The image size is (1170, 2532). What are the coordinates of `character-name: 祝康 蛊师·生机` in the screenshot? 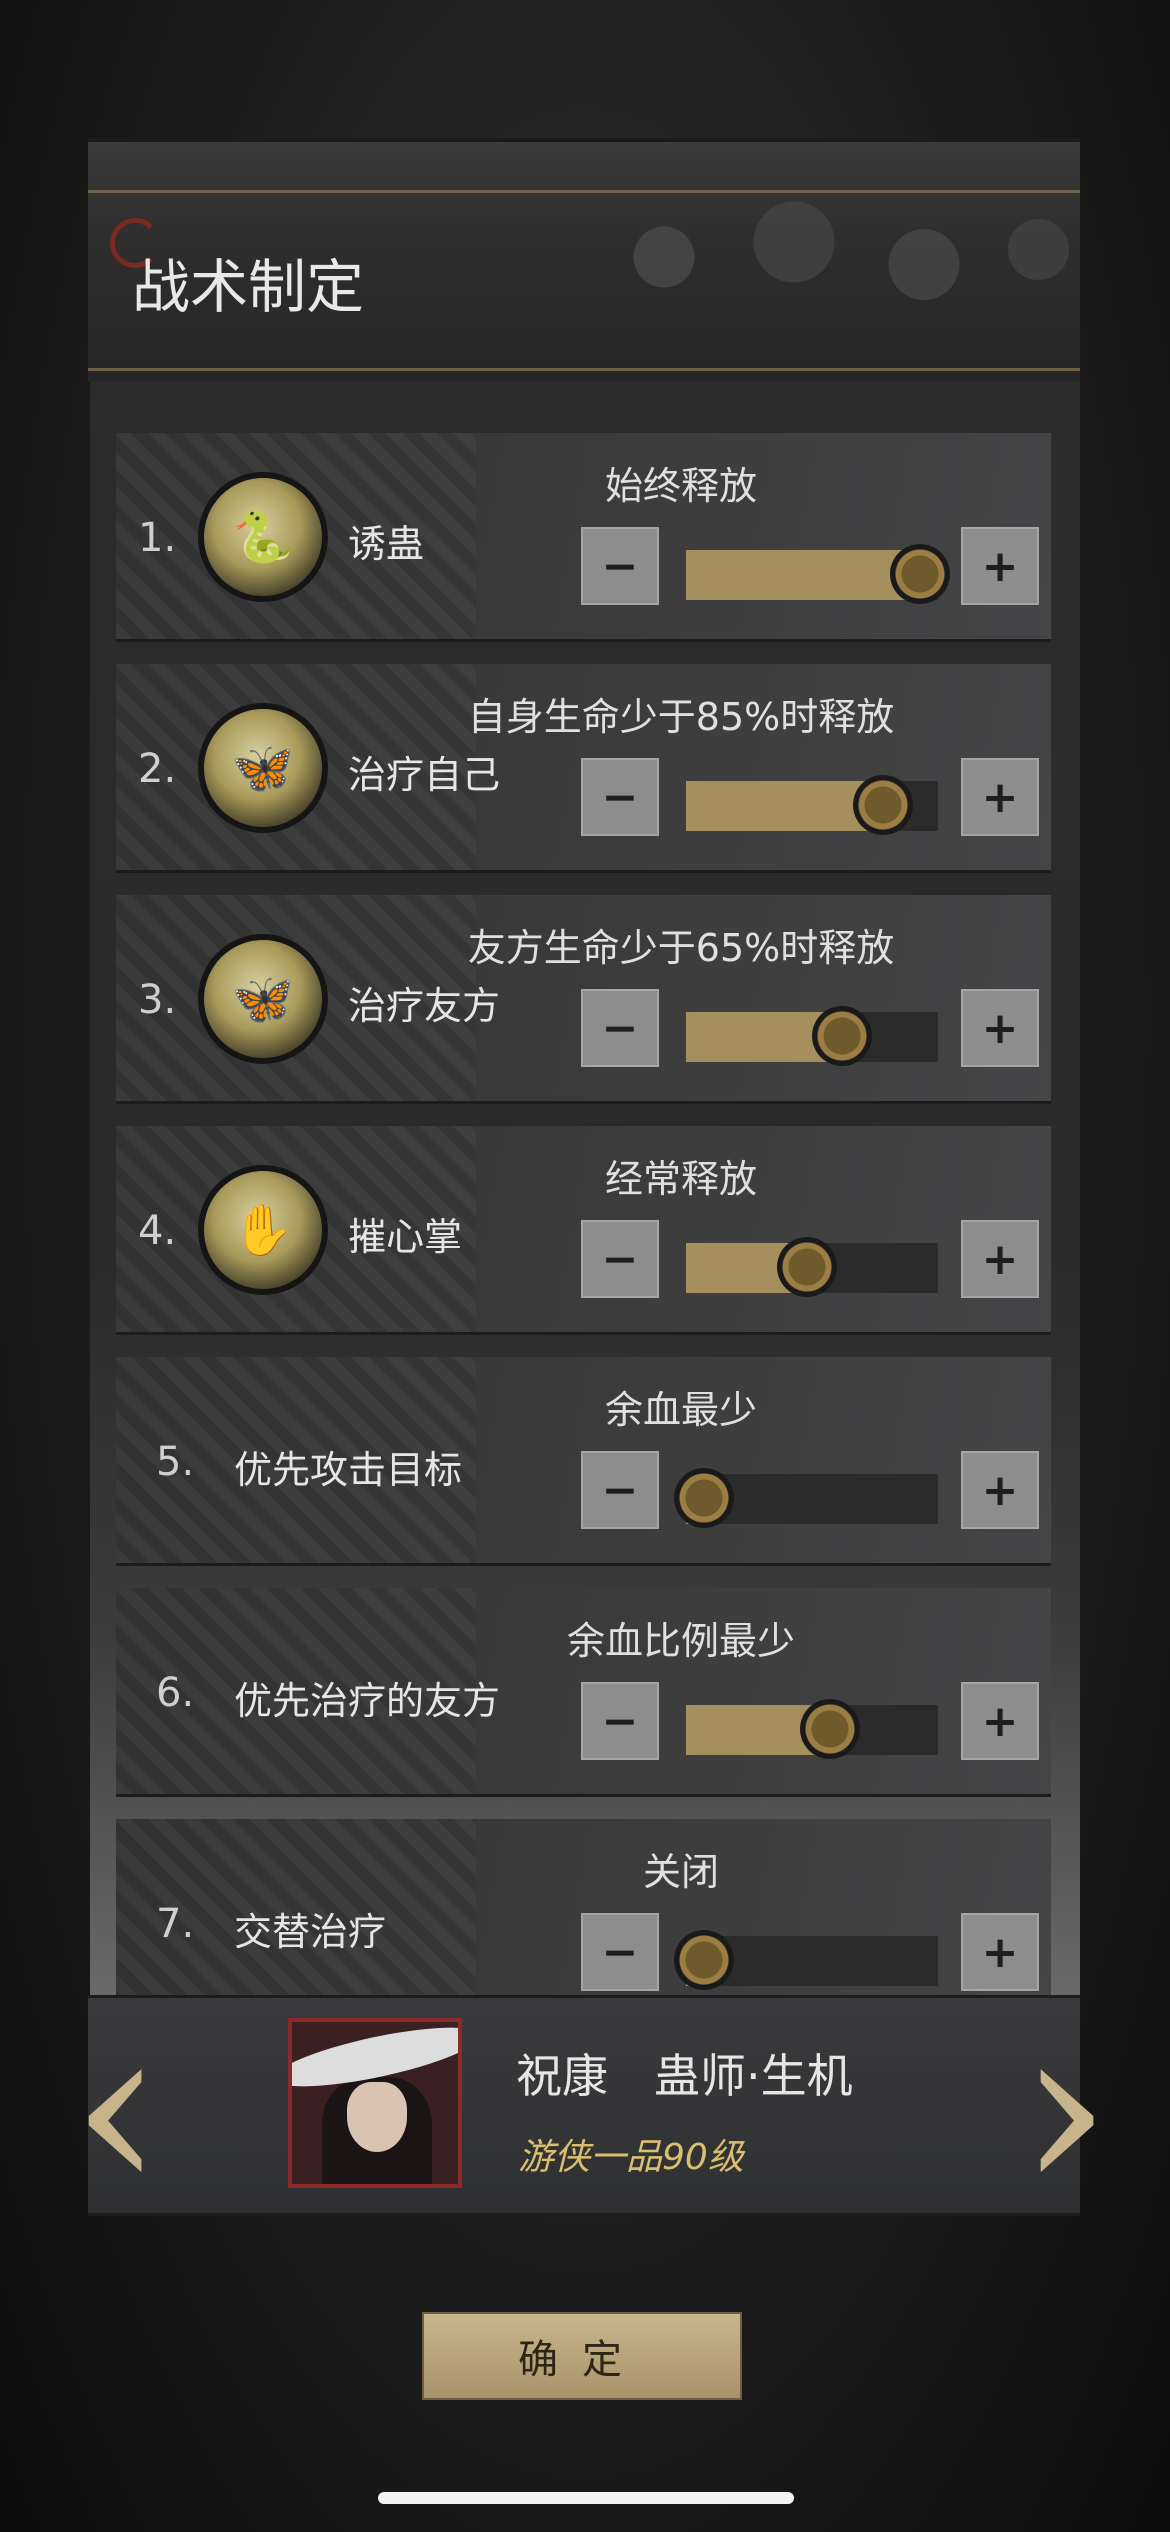 It's located at (684, 2076).